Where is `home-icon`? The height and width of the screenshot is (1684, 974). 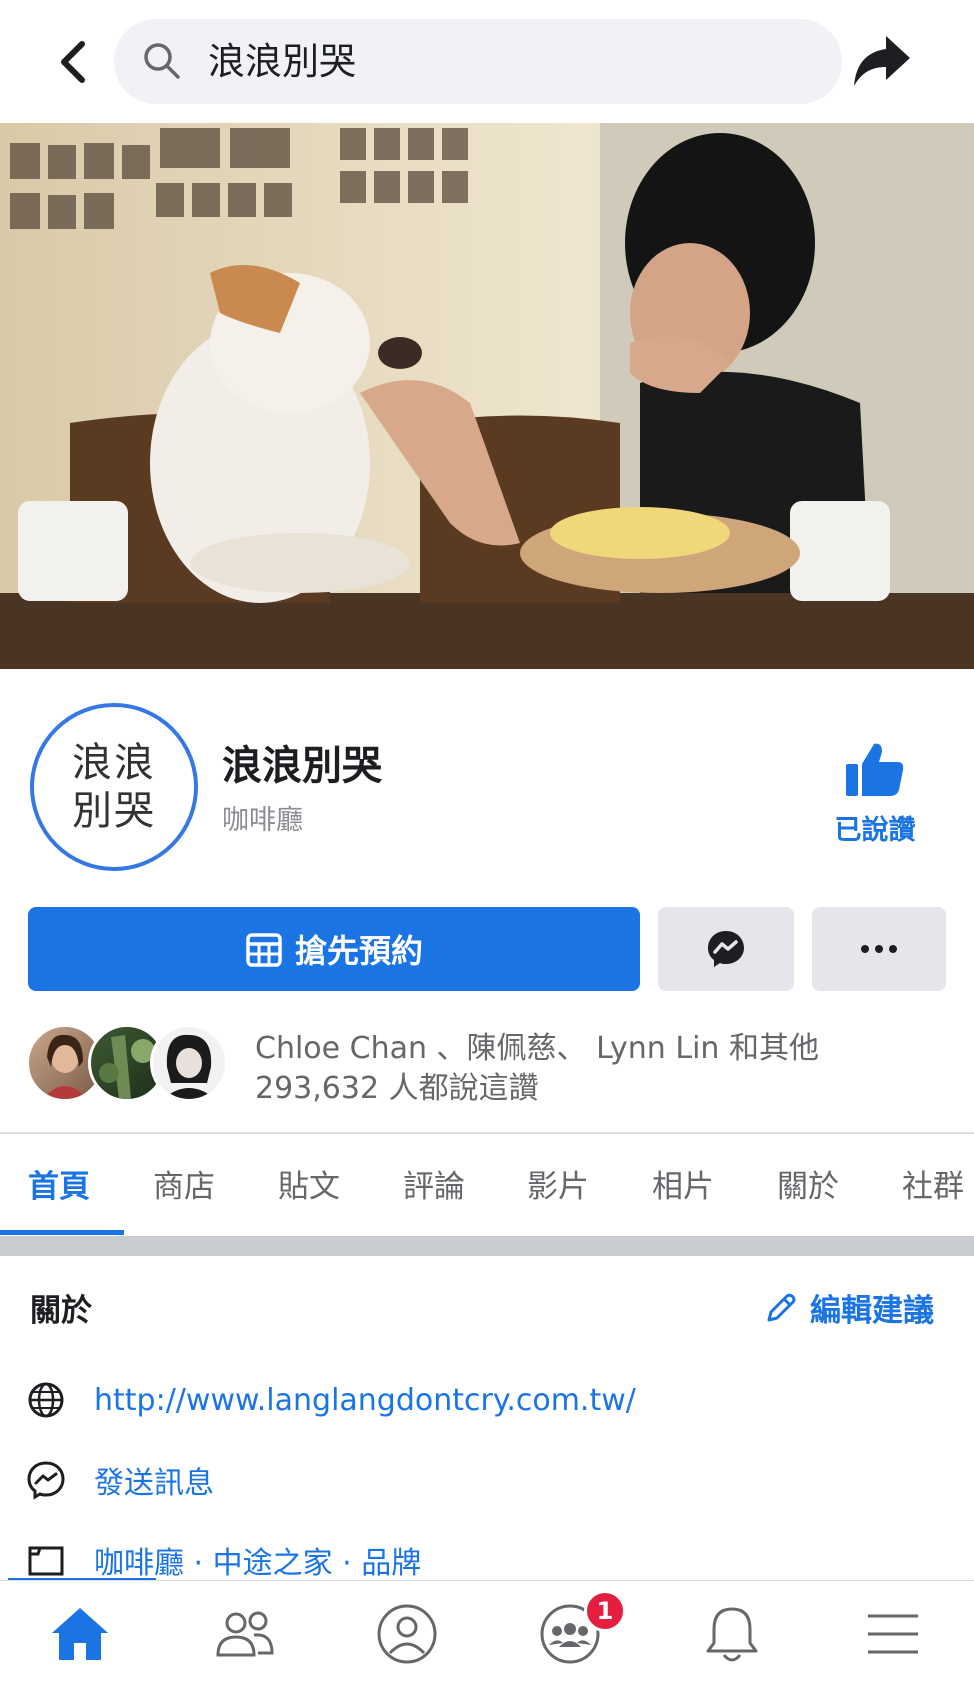 home-icon is located at coordinates (80, 1634).